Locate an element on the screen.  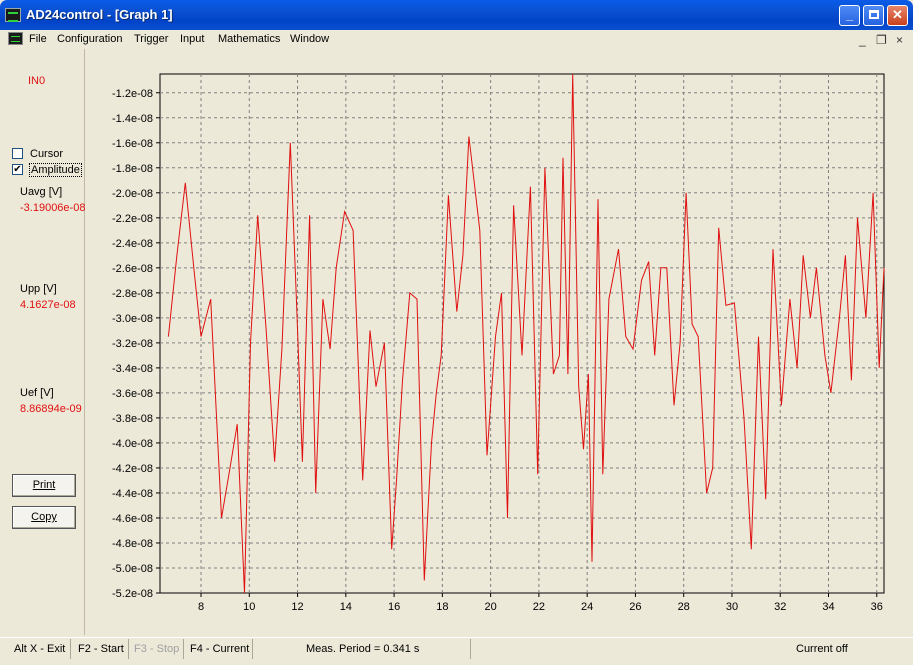
uavg-label: Uavg [V] is located at coordinates (41, 192).